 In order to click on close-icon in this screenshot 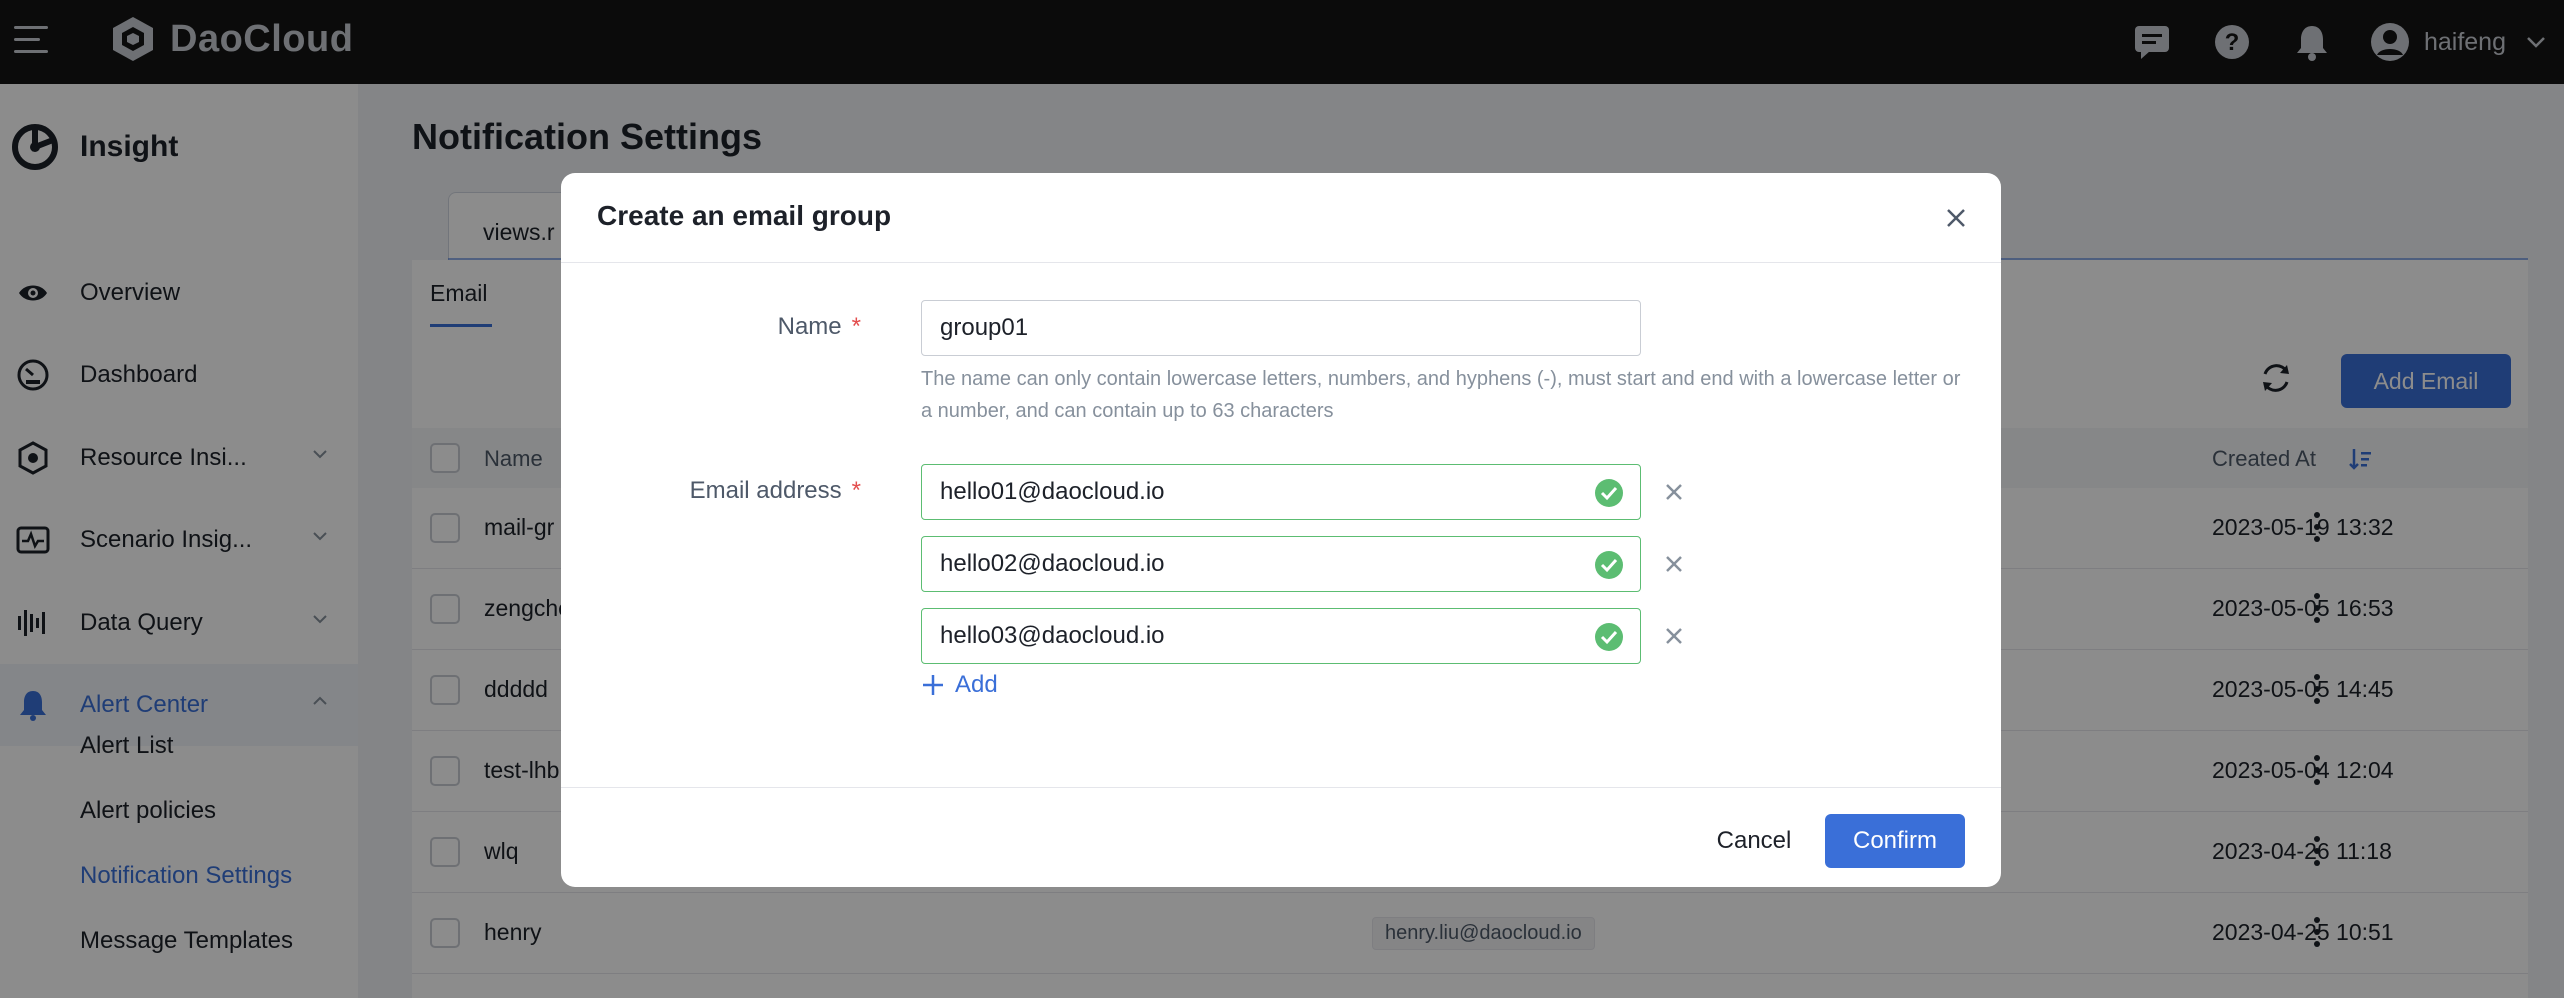, I will do `click(1956, 218)`.